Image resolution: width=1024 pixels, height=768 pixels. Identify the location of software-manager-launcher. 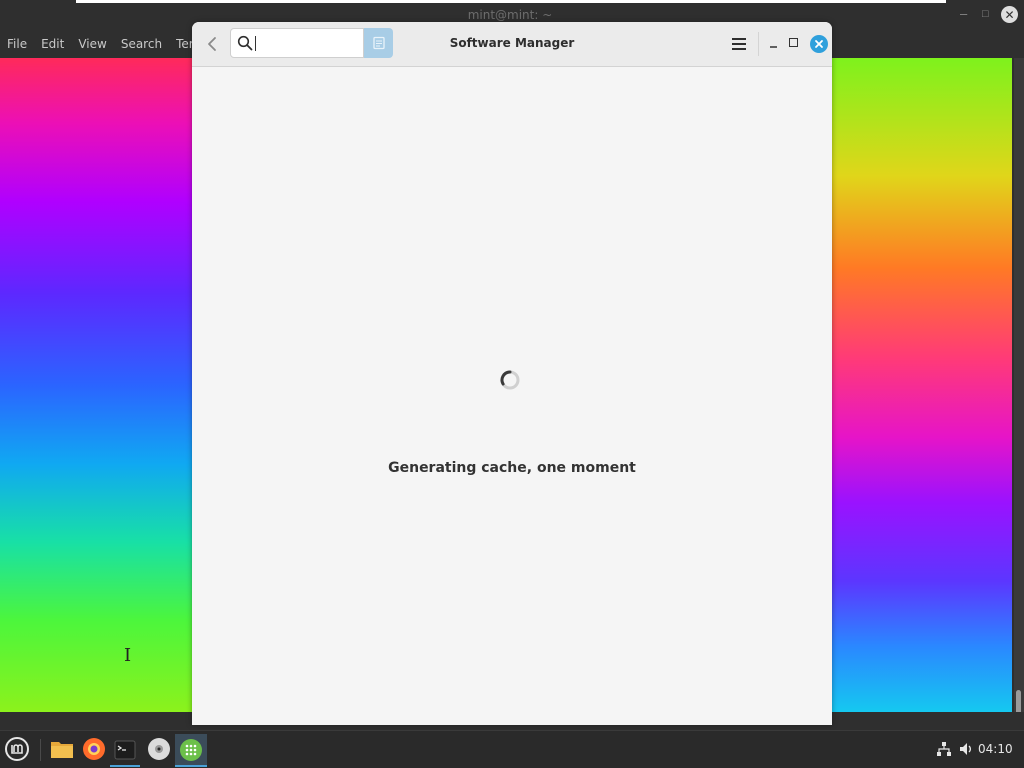
(191, 750).